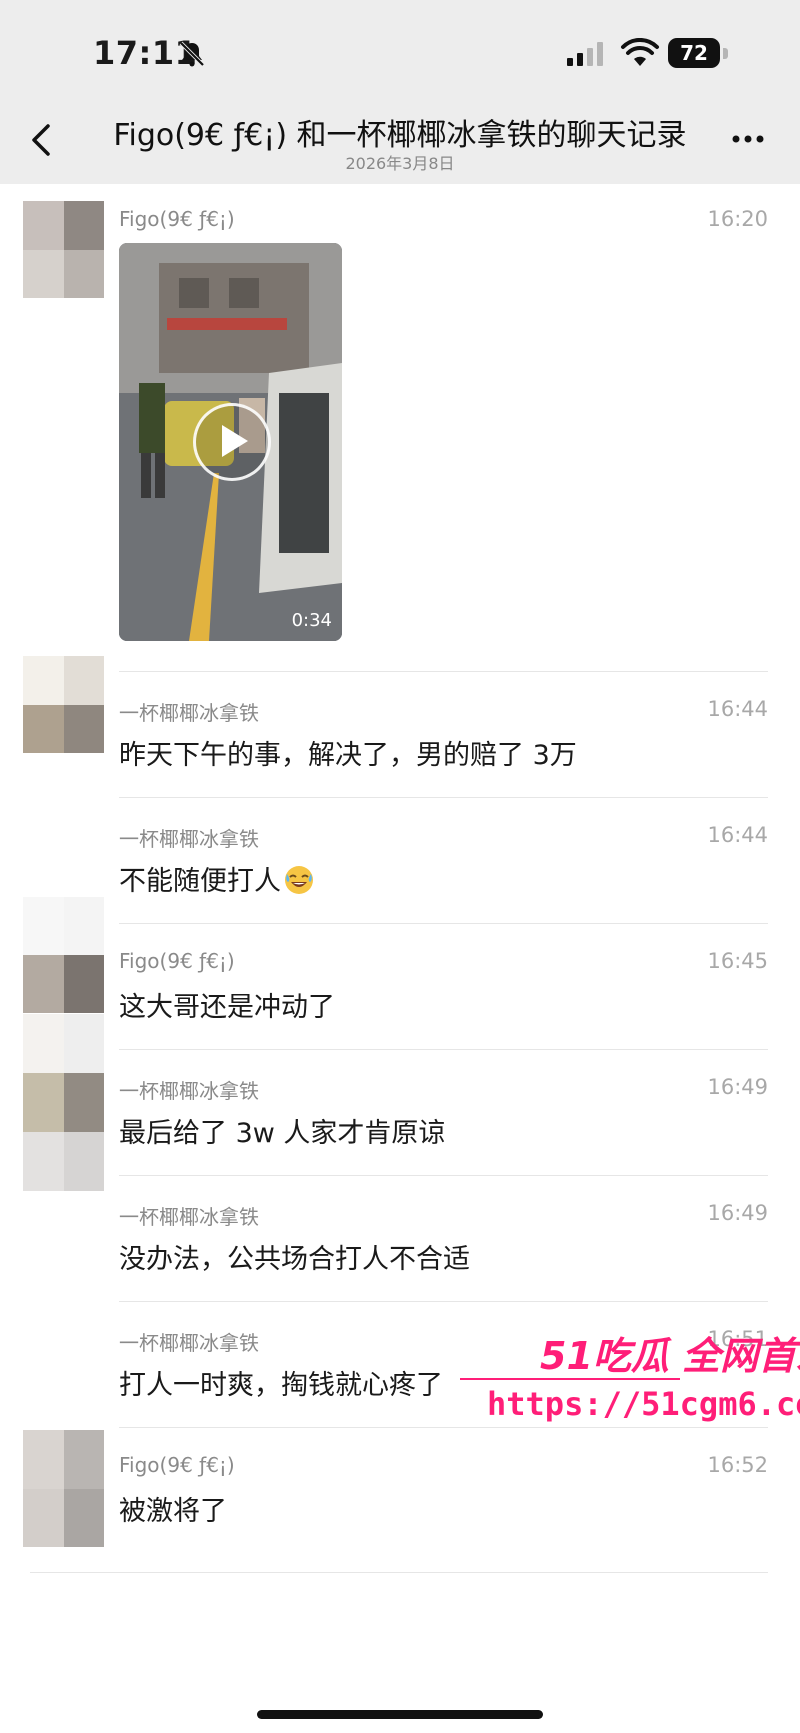  What do you see at coordinates (227, 1007) in the screenshot?
I see `message-text: 这大哥还是冲动了` at bounding box center [227, 1007].